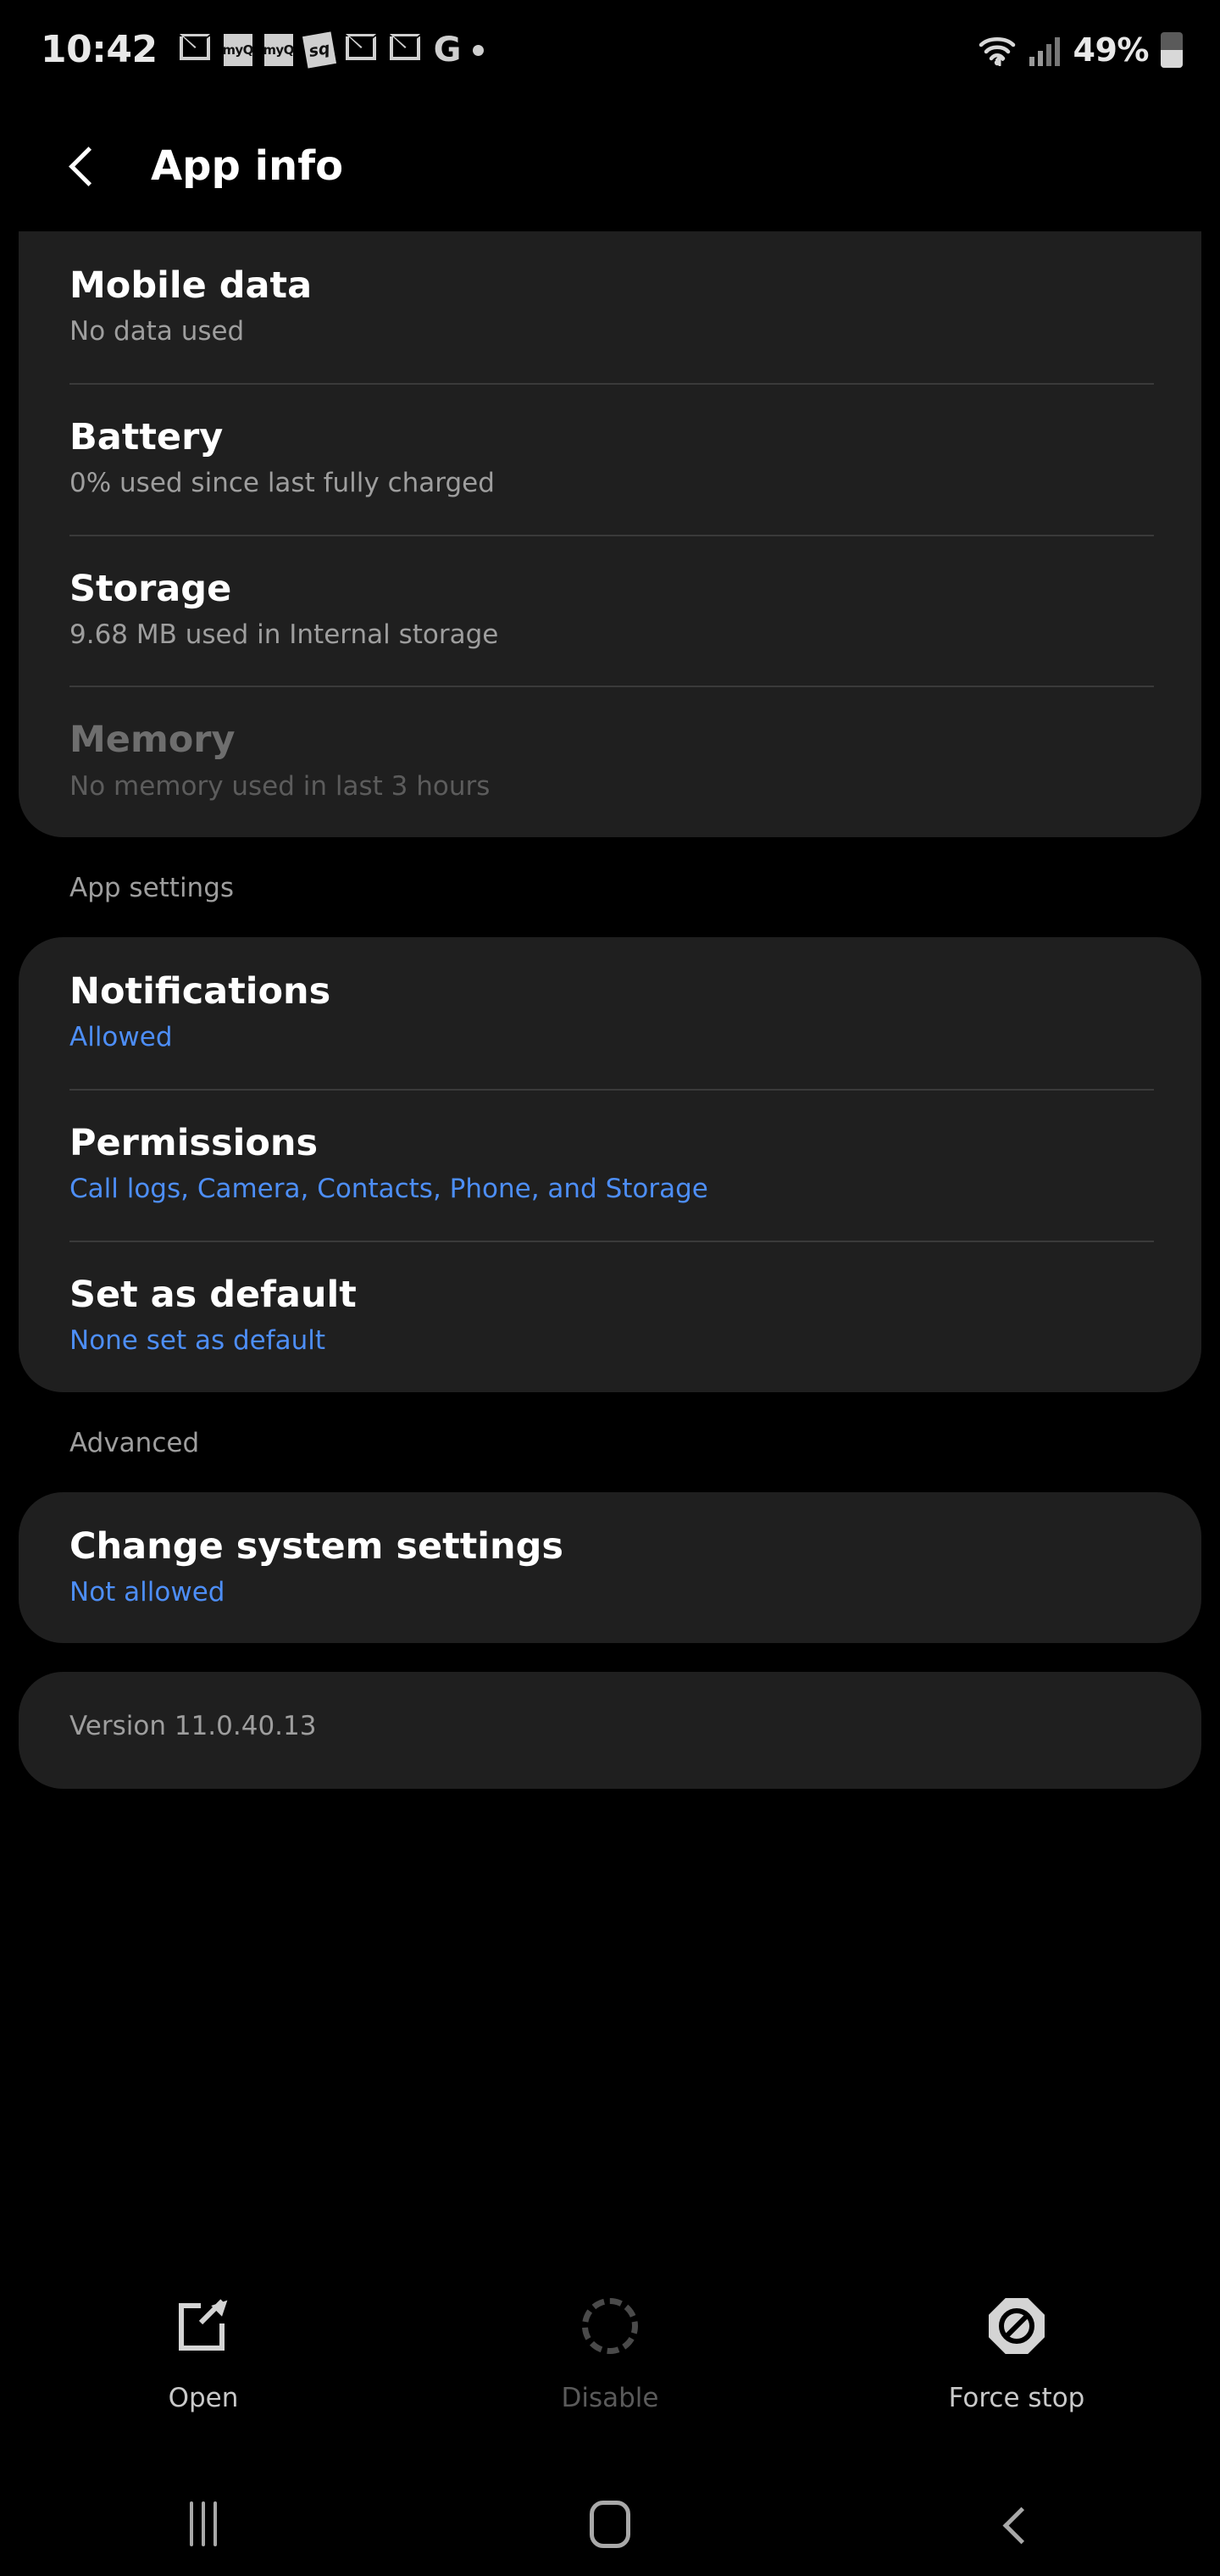 The image size is (1220, 2576). I want to click on battery-icon, so click(1172, 50).